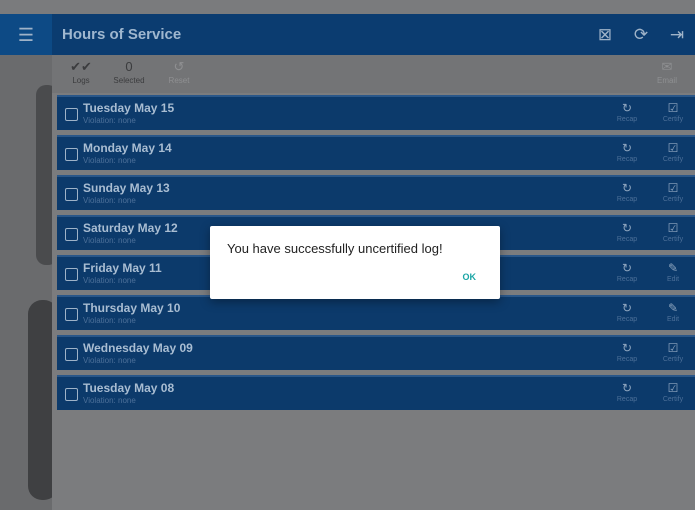  What do you see at coordinates (129, 388) in the screenshot?
I see `log-day: Tuesday May 08` at bounding box center [129, 388].